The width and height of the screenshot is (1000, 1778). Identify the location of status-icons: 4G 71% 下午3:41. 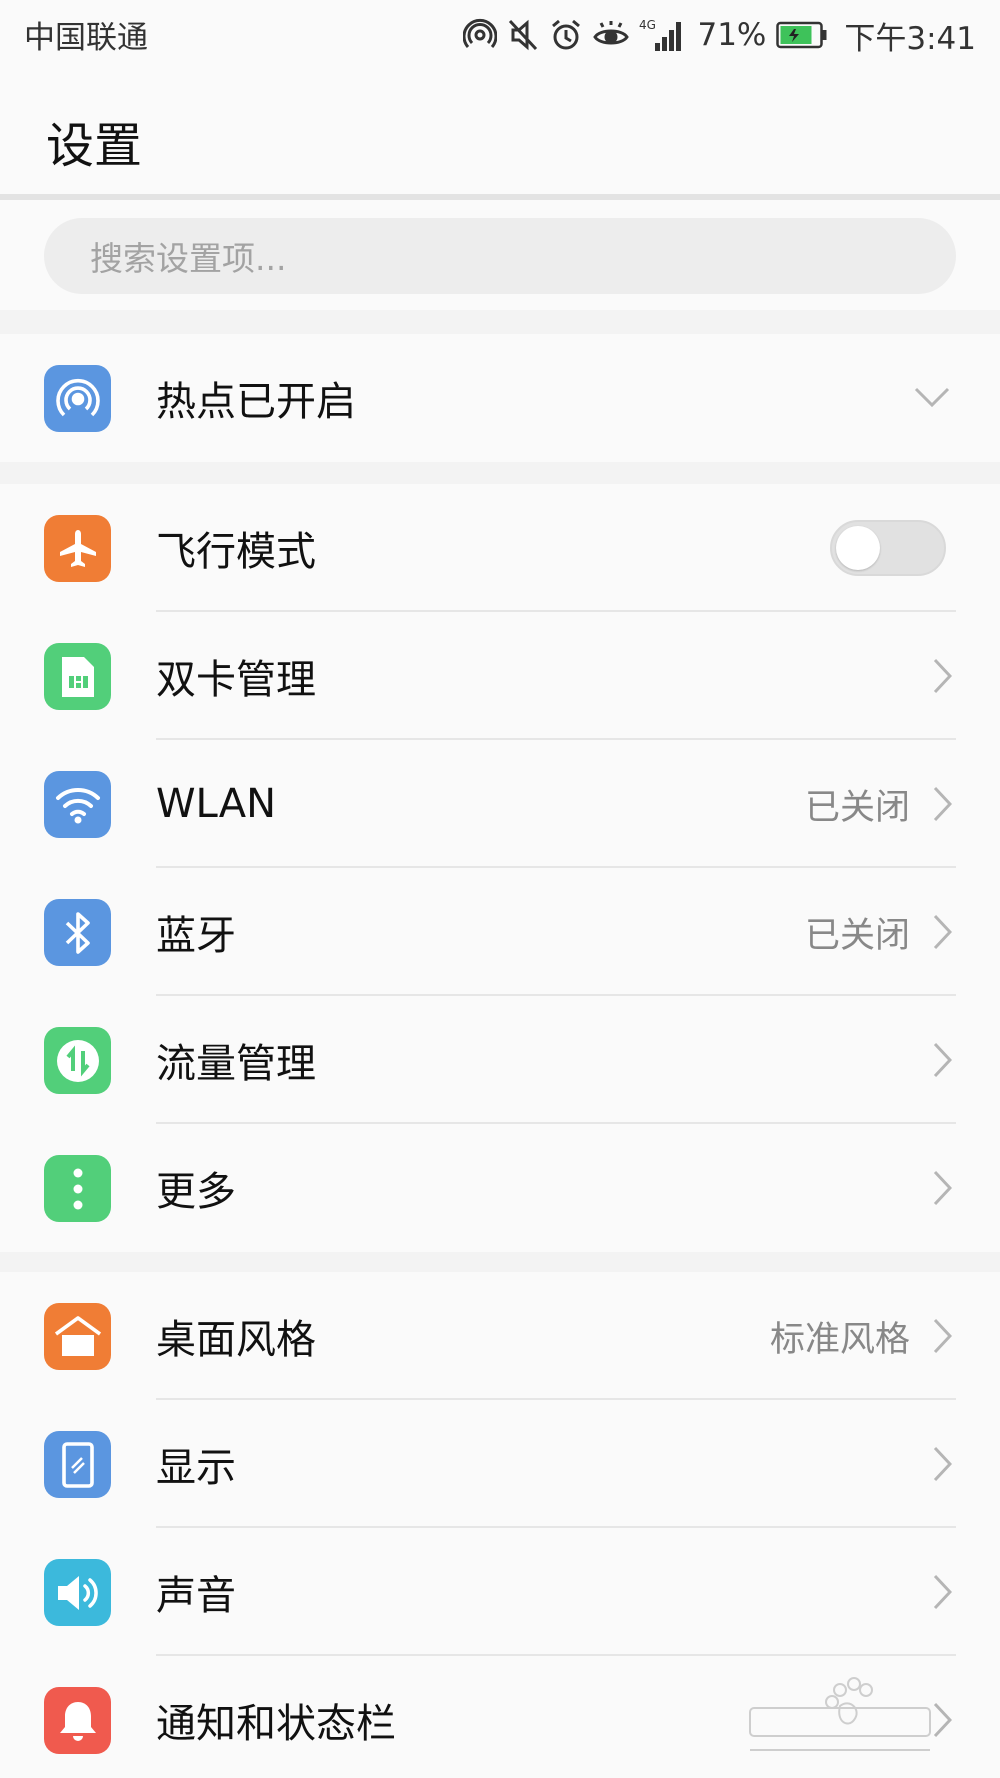
(719, 35).